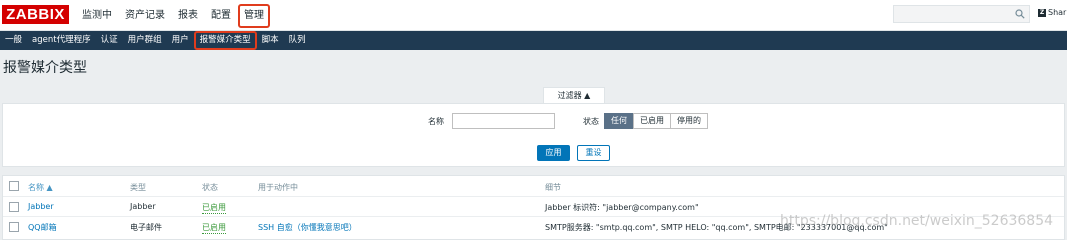 Image resolution: width=1067 pixels, height=240 pixels. Describe the element at coordinates (221, 16) in the screenshot. I see `menu-configuration: 配置` at that location.